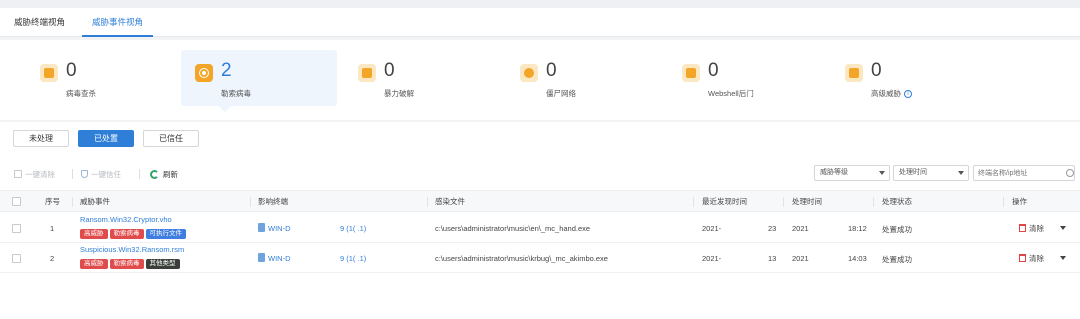 The width and height of the screenshot is (1080, 319). What do you see at coordinates (81, 93) in the screenshot?
I see `card-label: 病毒查杀` at bounding box center [81, 93].